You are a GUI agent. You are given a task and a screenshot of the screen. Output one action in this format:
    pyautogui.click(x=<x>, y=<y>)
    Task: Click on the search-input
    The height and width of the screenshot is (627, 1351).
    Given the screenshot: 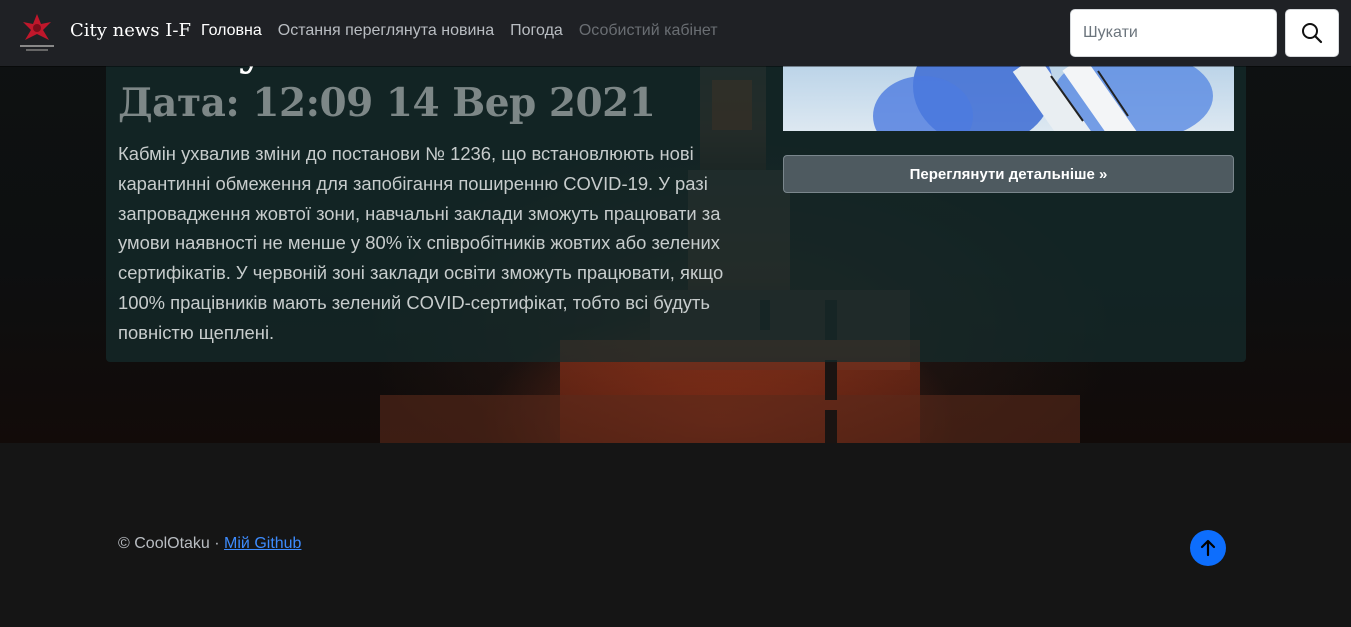 What is the action you would take?
    pyautogui.click(x=1173, y=33)
    